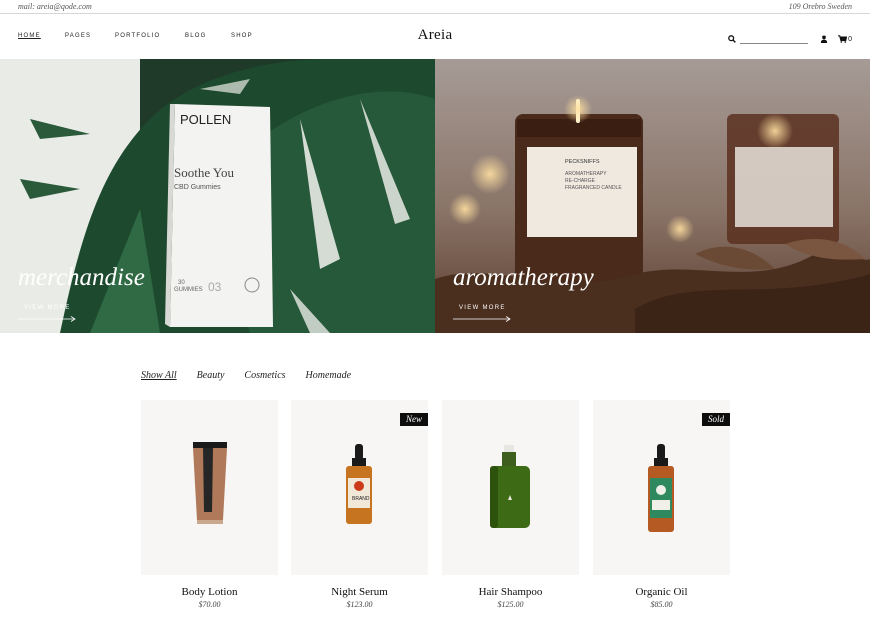  What do you see at coordinates (181, 283) in the screenshot?
I see `svg-text: 30` at bounding box center [181, 283].